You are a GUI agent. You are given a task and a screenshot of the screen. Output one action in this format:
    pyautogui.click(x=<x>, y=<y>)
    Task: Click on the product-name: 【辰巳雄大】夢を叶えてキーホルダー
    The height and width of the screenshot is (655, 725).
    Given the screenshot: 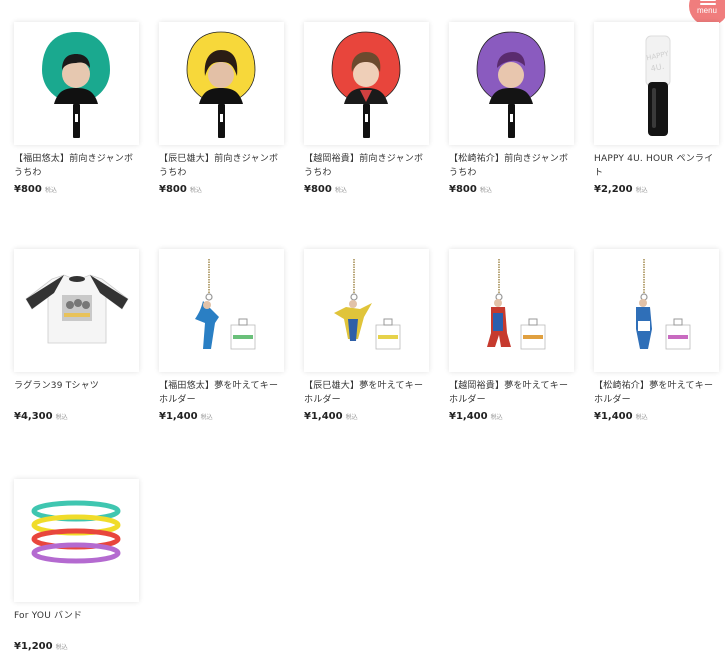 What is the action you would take?
    pyautogui.click(x=366, y=393)
    